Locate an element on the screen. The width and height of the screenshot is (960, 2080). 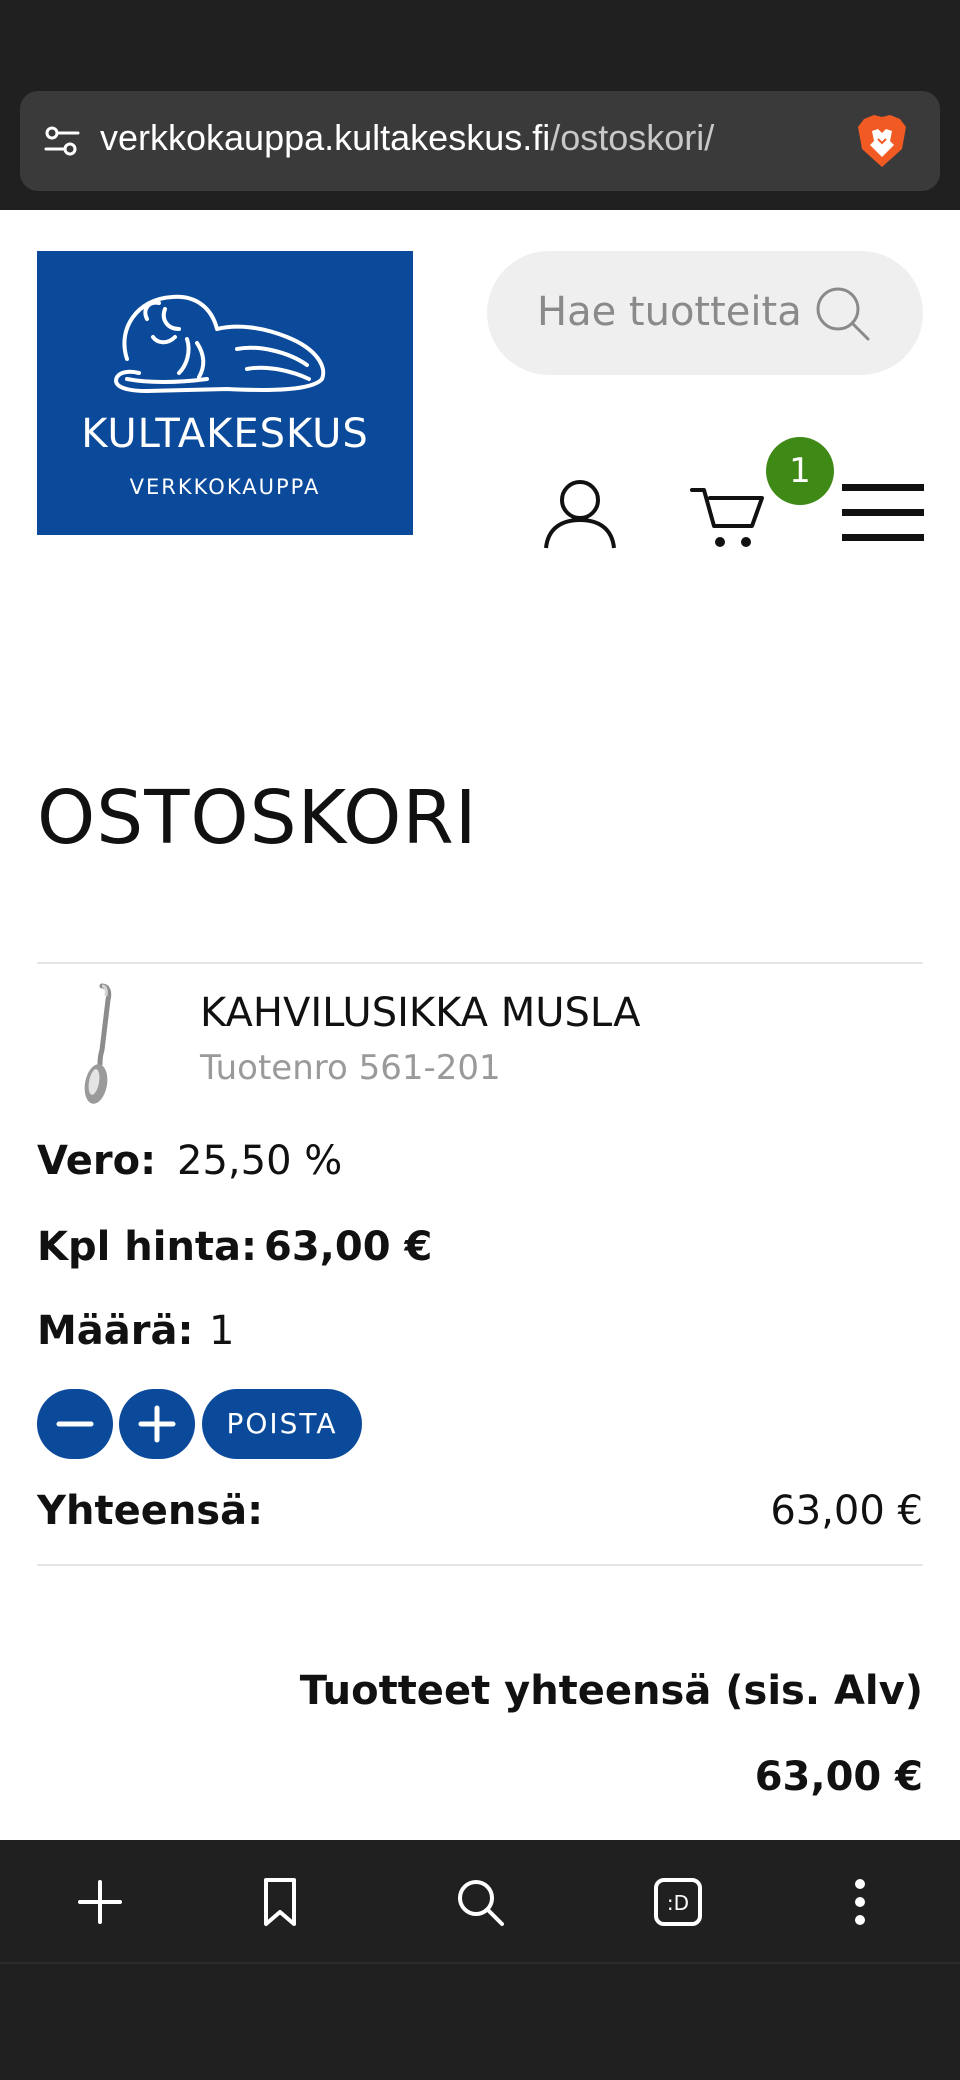
logo-subtitle: VERKKOKAUPPA is located at coordinates (225, 487).